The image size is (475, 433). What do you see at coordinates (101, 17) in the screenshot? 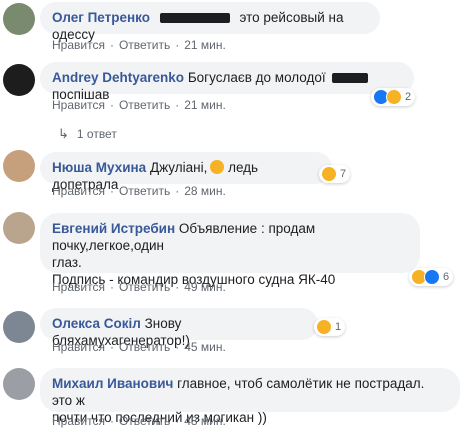
I see `comment-author: Олег Петренко` at bounding box center [101, 17].